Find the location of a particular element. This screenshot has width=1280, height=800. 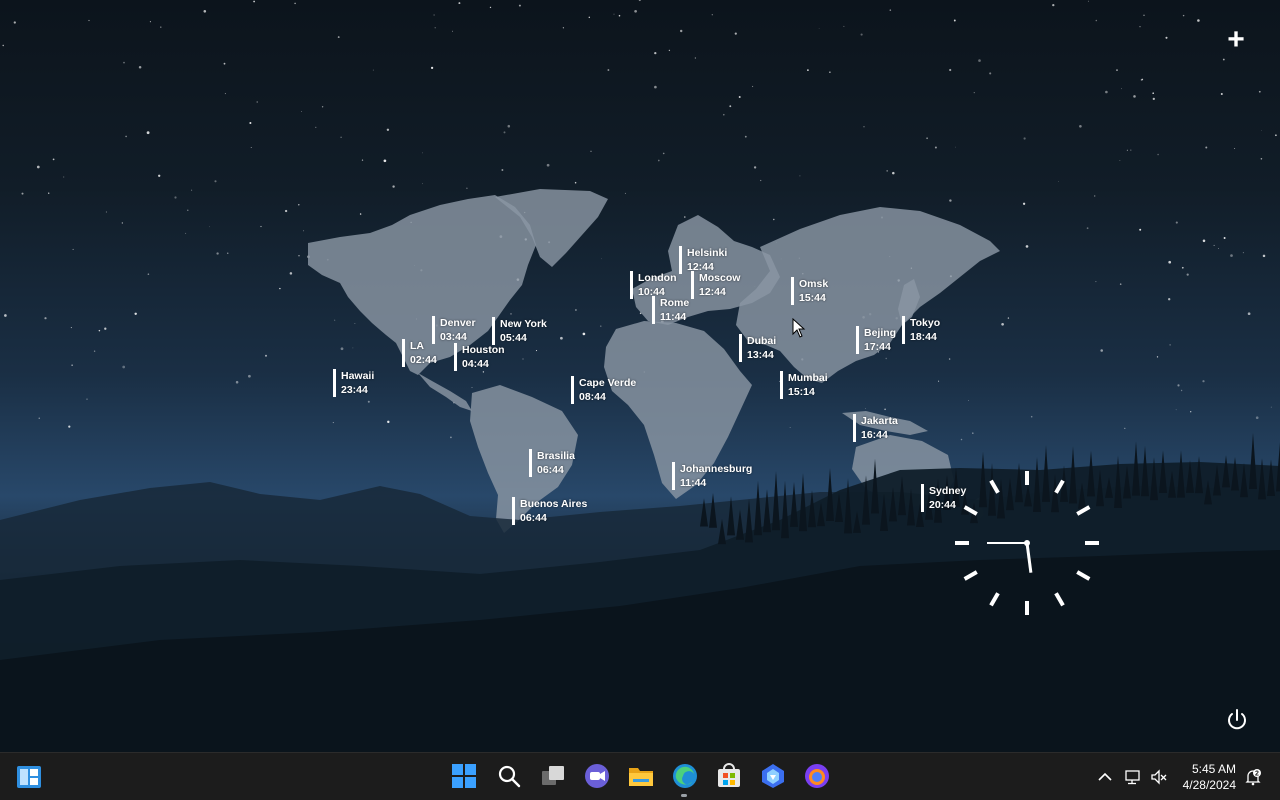

city-name: LA is located at coordinates (417, 346).